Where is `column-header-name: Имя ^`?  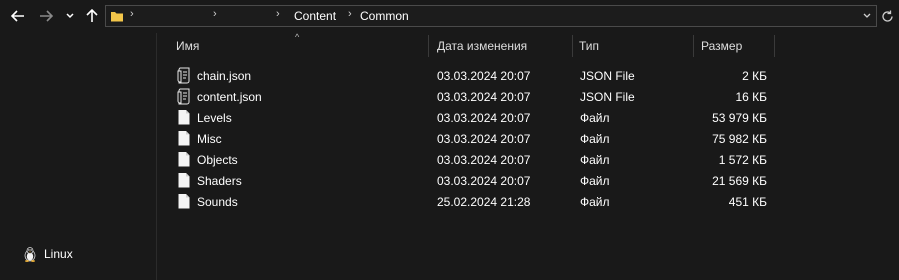 column-header-name: Имя ^ is located at coordinates (293, 45).